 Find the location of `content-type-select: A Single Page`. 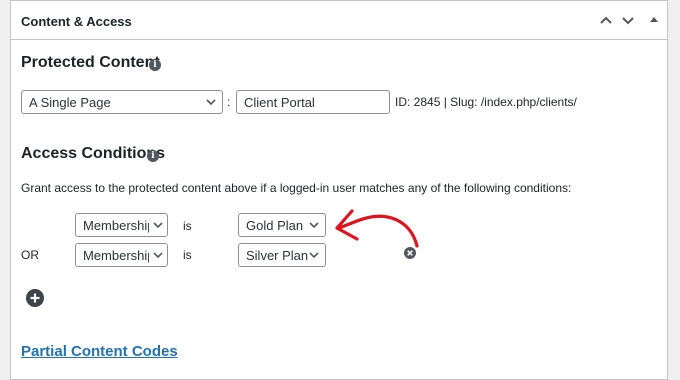

content-type-select: A Single Page is located at coordinates (122, 102).